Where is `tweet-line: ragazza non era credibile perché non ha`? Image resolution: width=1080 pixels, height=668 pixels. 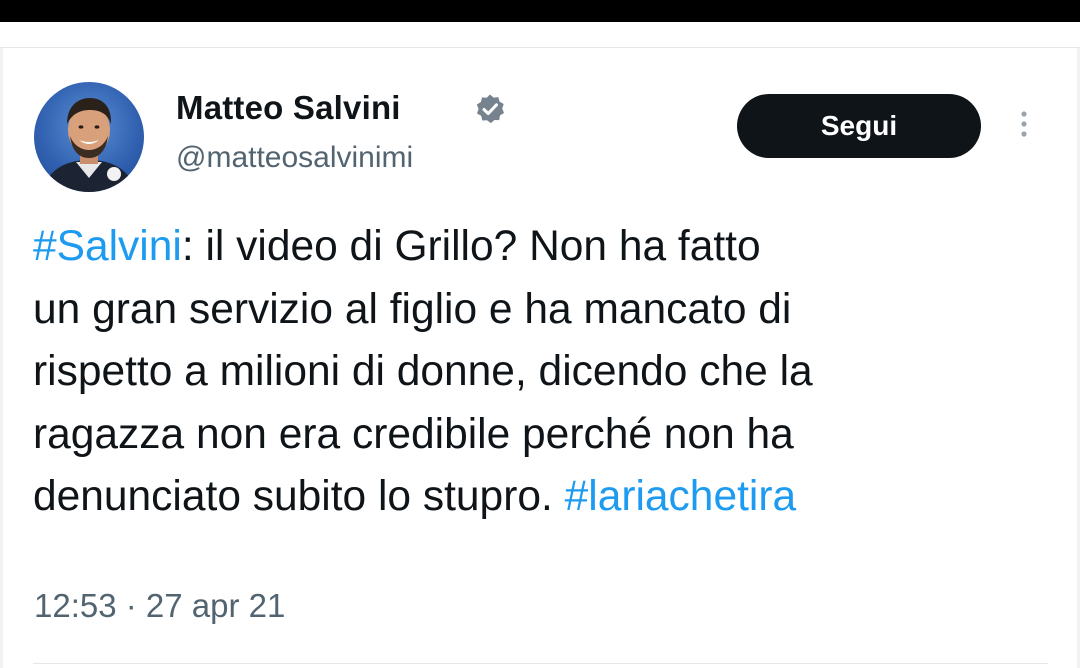 tweet-line: ragazza non era credibile perché non ha is located at coordinates (538, 435).